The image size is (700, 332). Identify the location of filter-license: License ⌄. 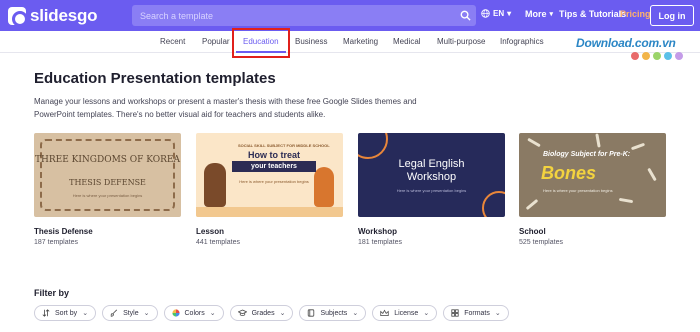
(405, 313).